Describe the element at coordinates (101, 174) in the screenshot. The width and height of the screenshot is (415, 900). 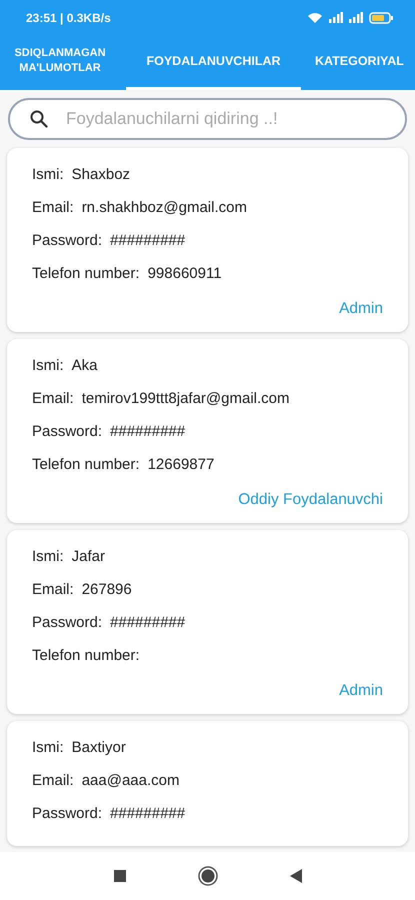
I see `field-value: Shaxboz` at that location.